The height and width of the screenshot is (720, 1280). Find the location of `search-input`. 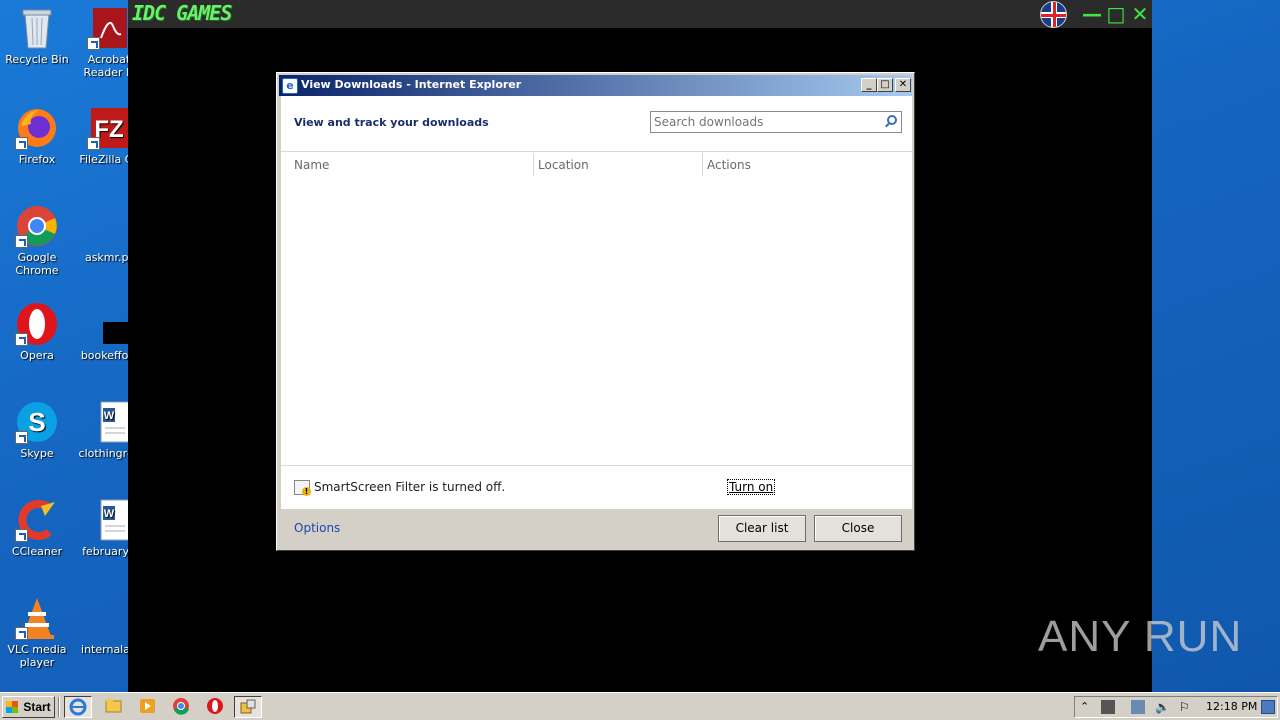

search-input is located at coordinates (764, 122).